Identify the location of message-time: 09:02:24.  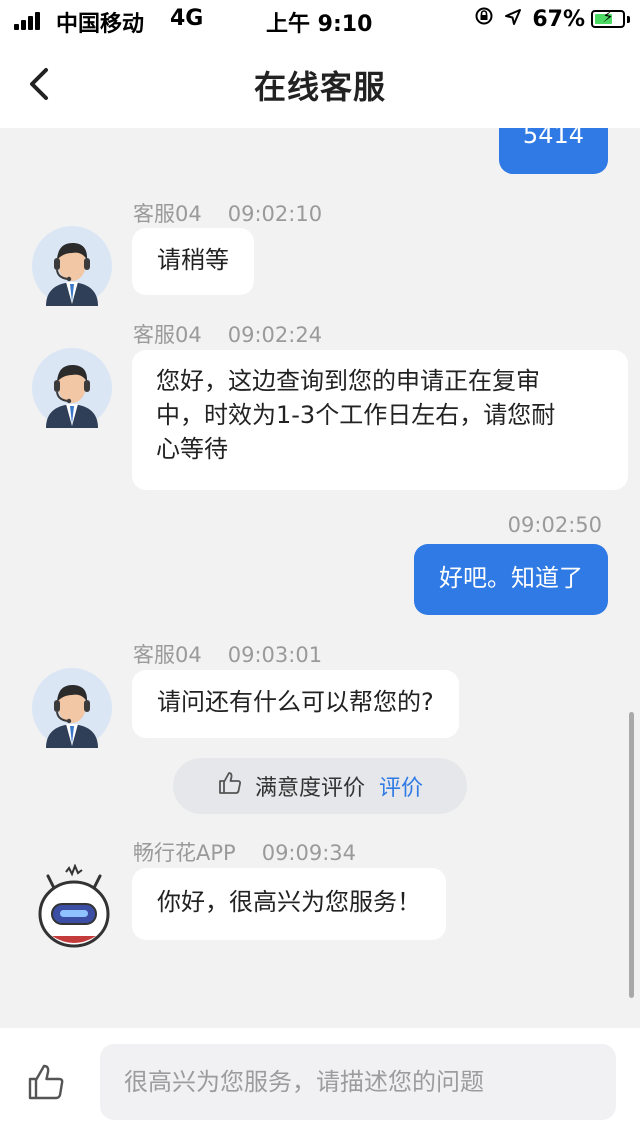
(275, 335).